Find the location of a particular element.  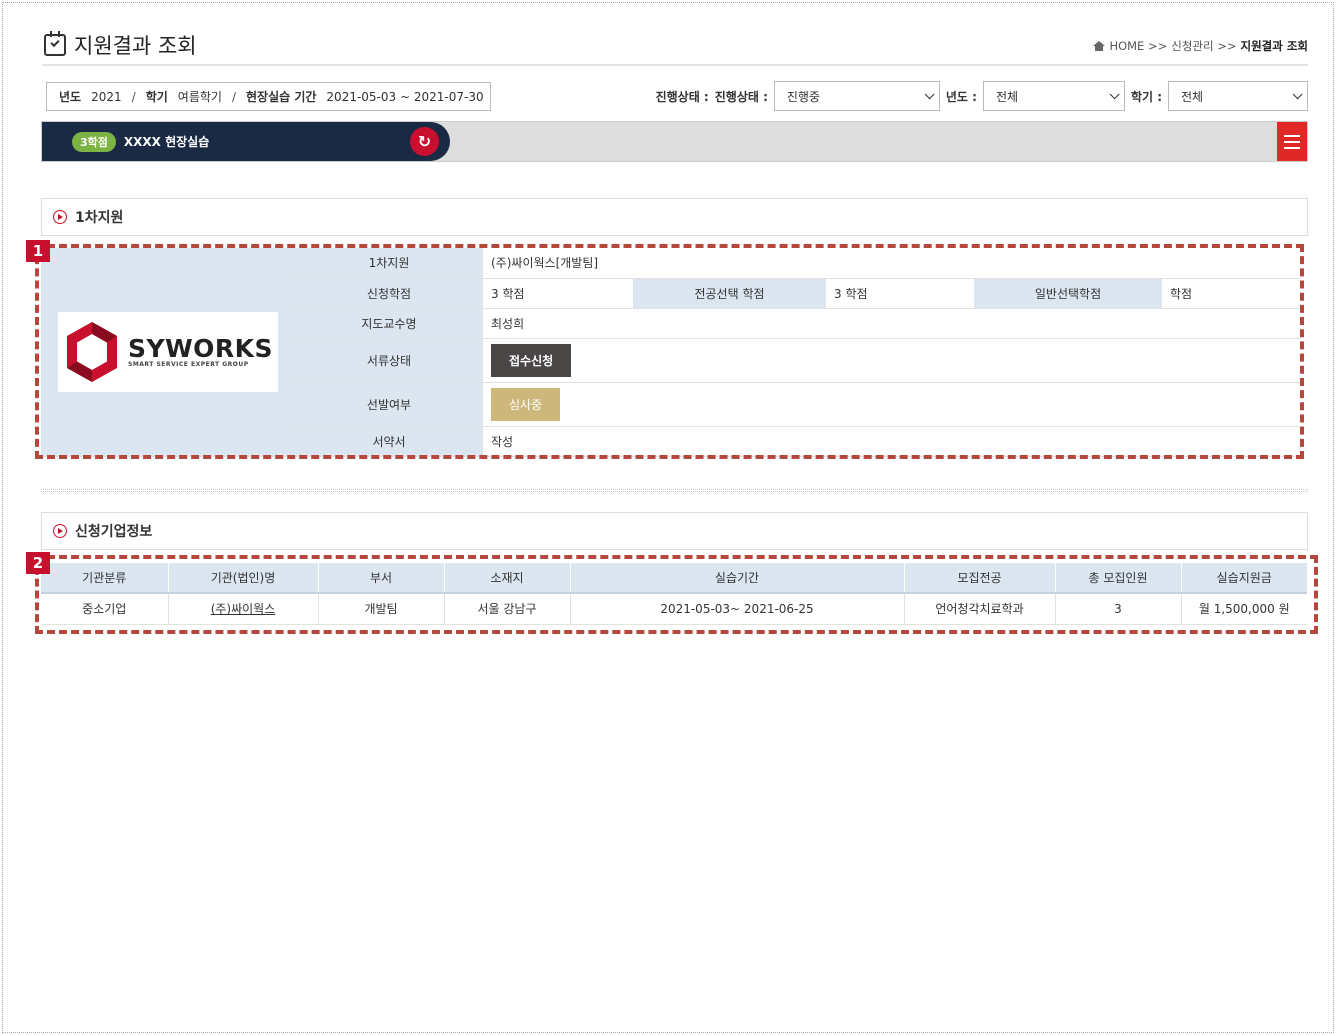

section-first-application: 1차지원 is located at coordinates (674, 217).